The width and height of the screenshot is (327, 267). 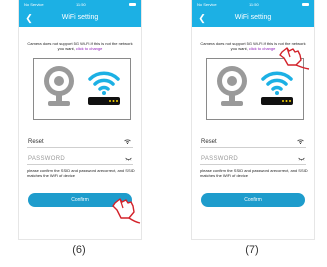 I want to click on wifi-router-icon, so click(x=104, y=88).